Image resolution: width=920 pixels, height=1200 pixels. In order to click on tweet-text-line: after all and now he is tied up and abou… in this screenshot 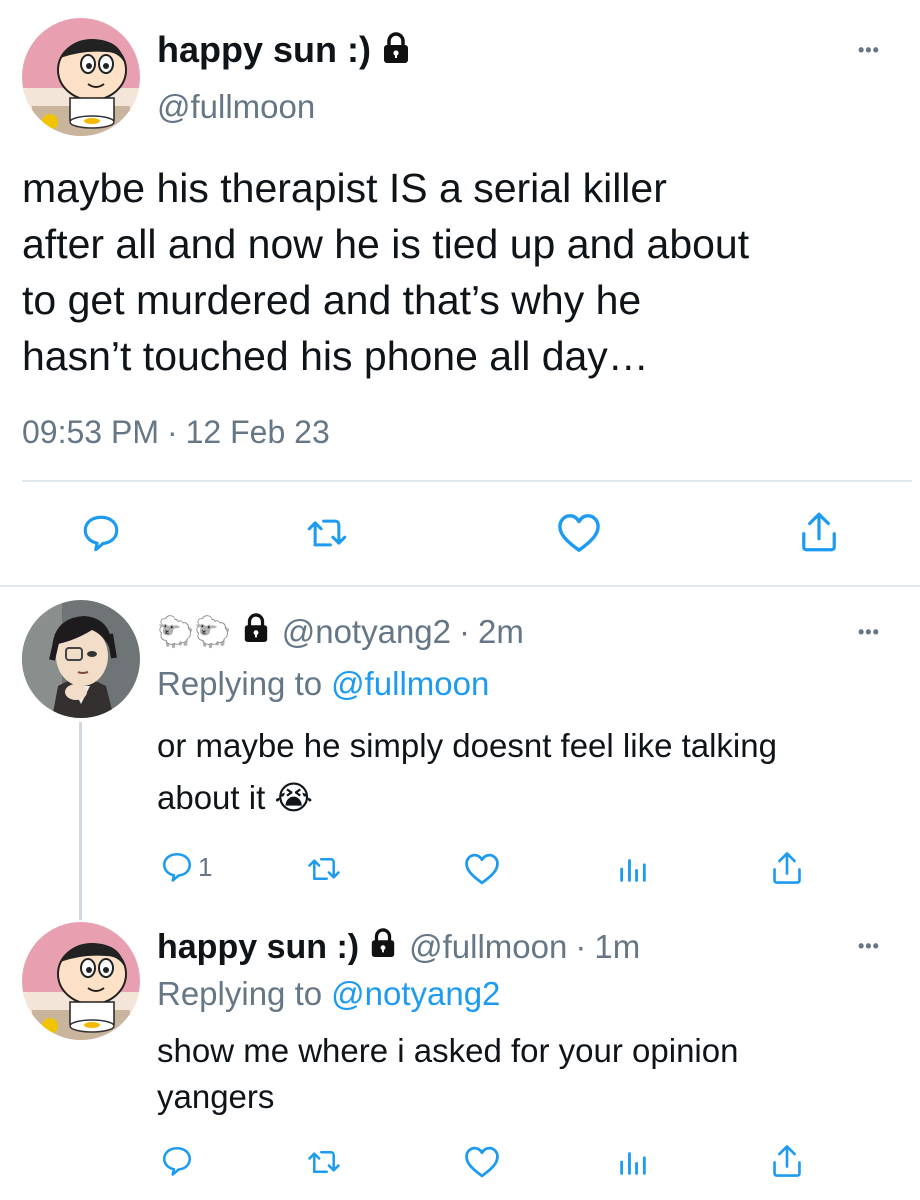, I will do `click(386, 244)`.